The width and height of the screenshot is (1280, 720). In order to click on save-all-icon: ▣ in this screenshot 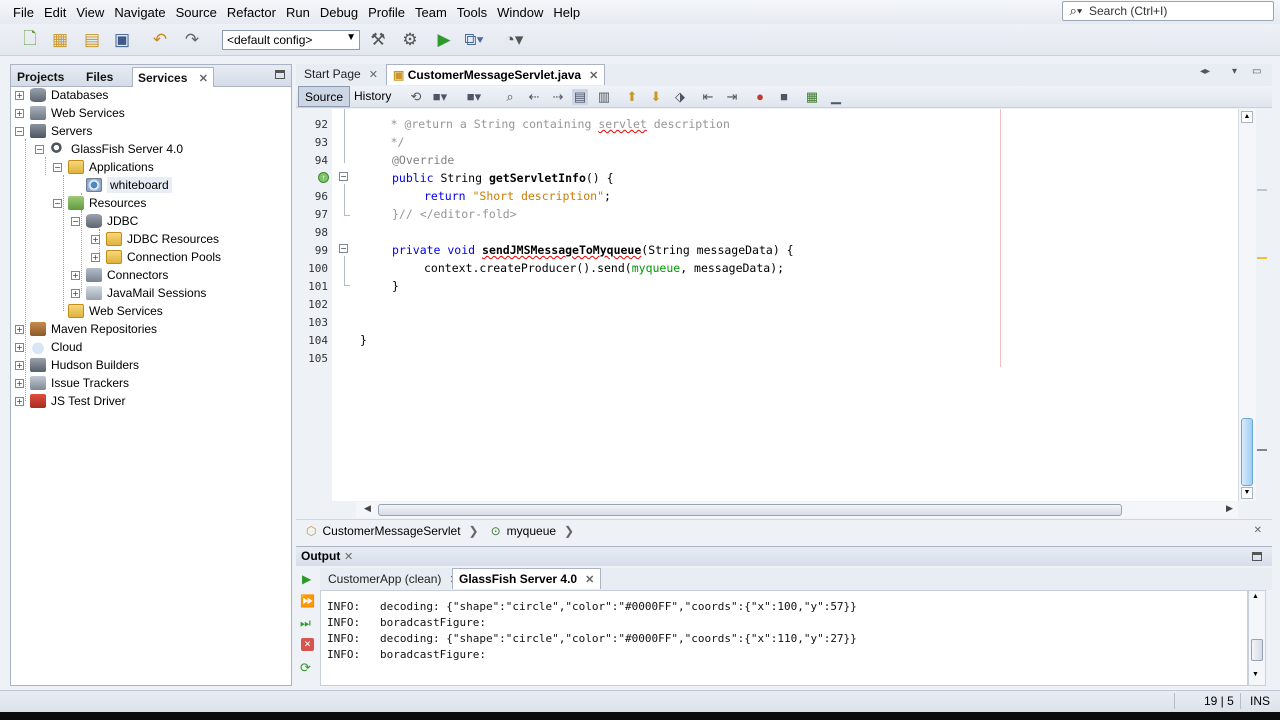, I will do `click(122, 40)`.